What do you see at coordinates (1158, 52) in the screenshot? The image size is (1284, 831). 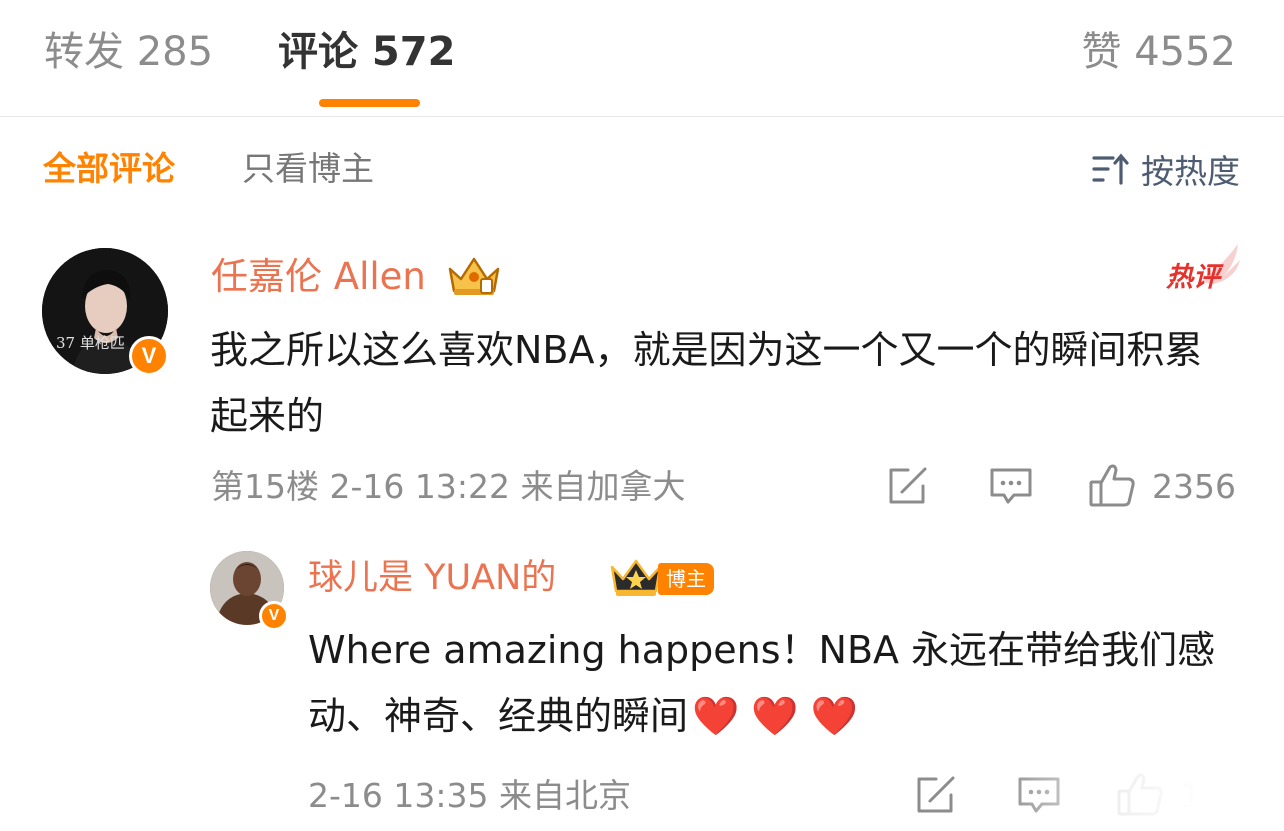 I see `tab-like: 赞 4552` at bounding box center [1158, 52].